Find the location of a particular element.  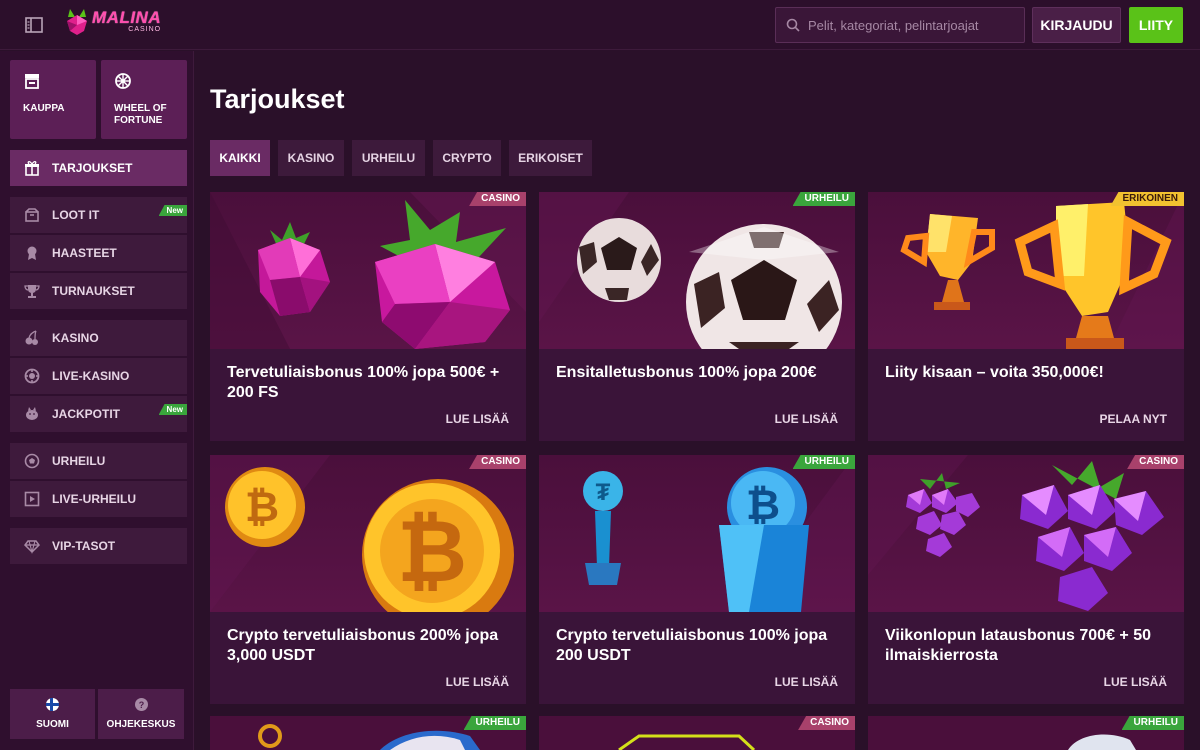

wheel-icon is located at coordinates (123, 81).